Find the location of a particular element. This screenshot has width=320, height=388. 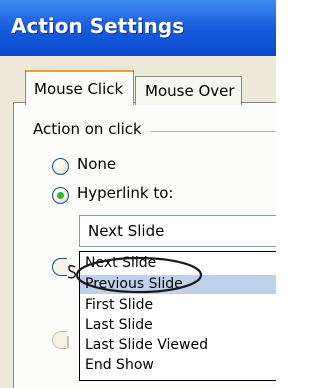

tab-mouse-over: Mouse Over is located at coordinates (188, 90).